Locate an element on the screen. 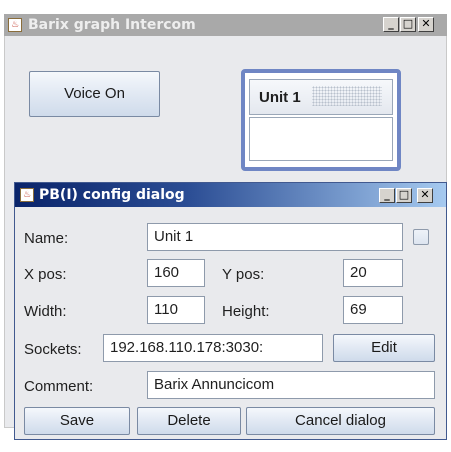 The height and width of the screenshot is (452, 451). width-label: Width: is located at coordinates (45, 311).